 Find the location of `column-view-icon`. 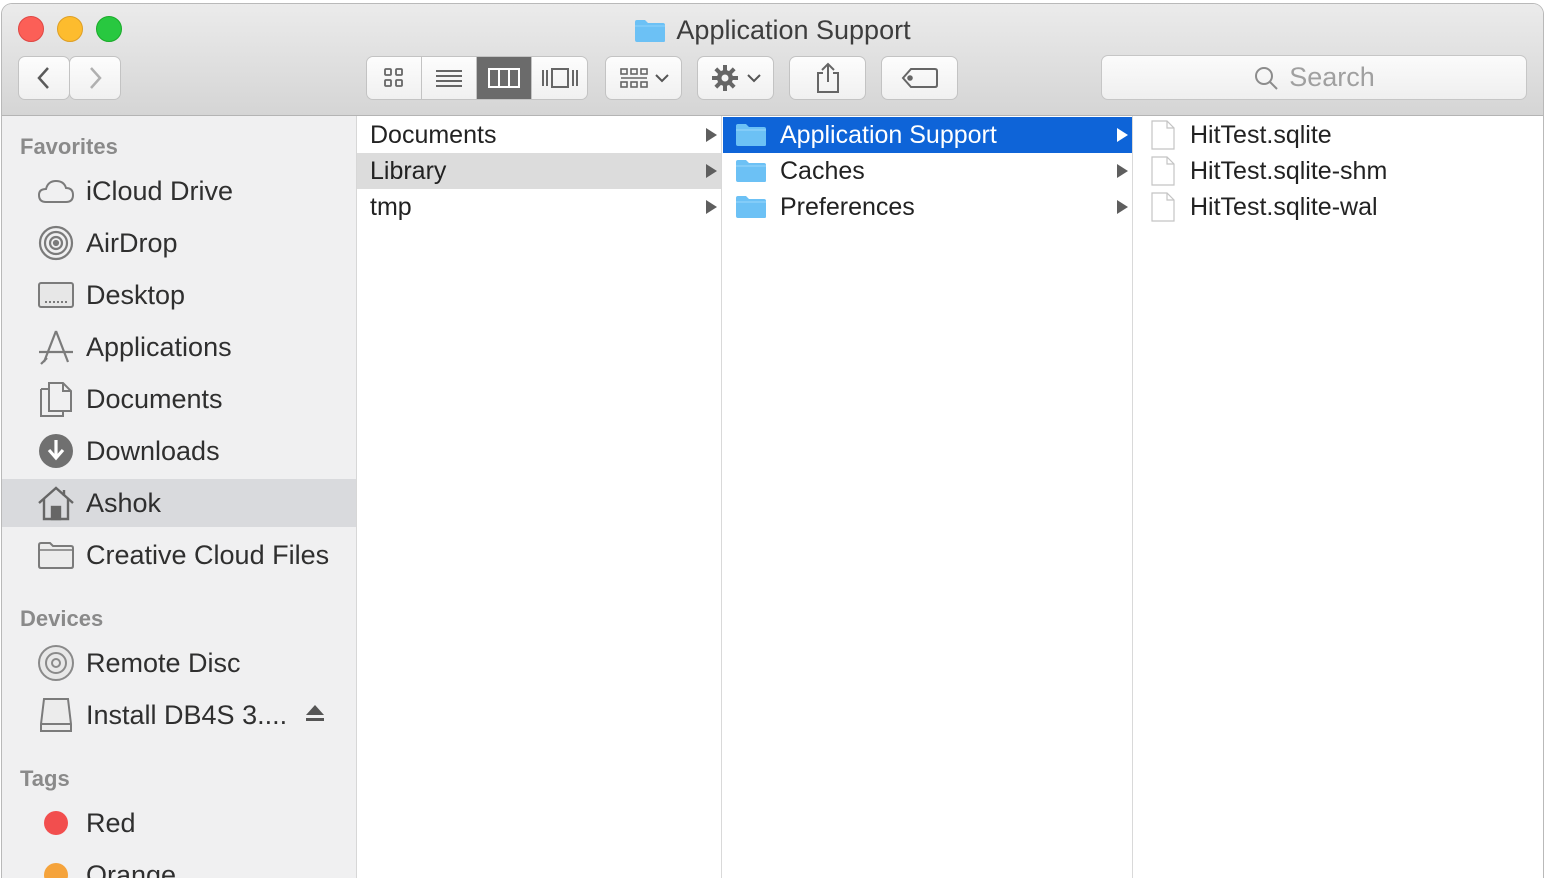

column-view-icon is located at coordinates (504, 78).